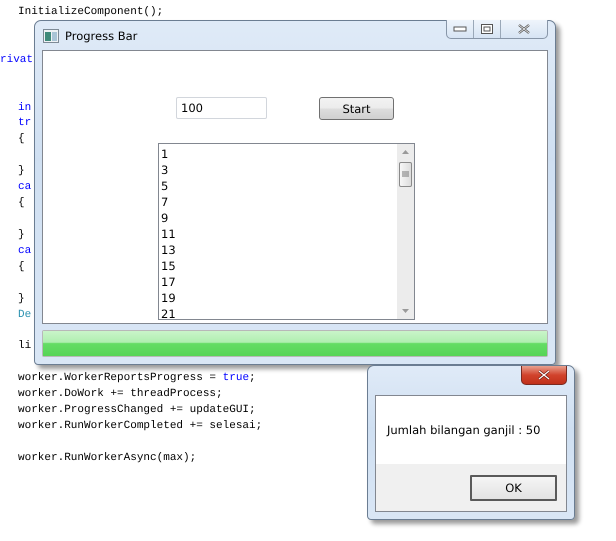  What do you see at coordinates (164, 218) in the screenshot?
I see `list-item: 9` at bounding box center [164, 218].